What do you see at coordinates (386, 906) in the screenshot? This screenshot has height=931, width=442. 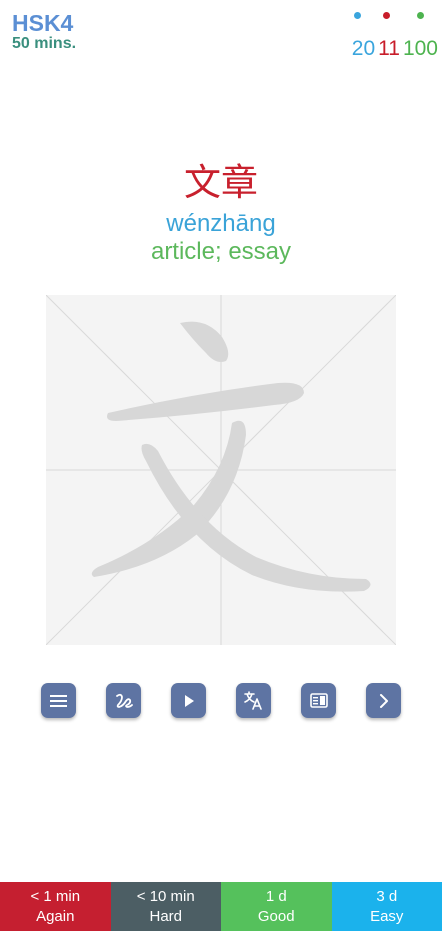 I see `easy-button: 3 d Easy` at bounding box center [386, 906].